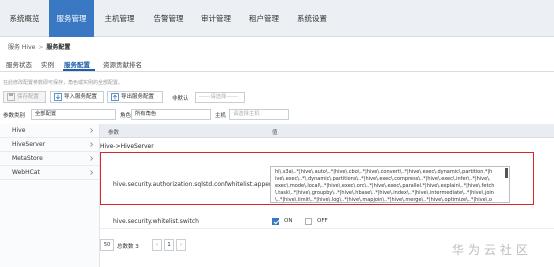 Image resolution: width=554 pixels, height=267 pixels. Describe the element at coordinates (259, 114) in the screenshot. I see `host-select: 请选择主机` at that location.